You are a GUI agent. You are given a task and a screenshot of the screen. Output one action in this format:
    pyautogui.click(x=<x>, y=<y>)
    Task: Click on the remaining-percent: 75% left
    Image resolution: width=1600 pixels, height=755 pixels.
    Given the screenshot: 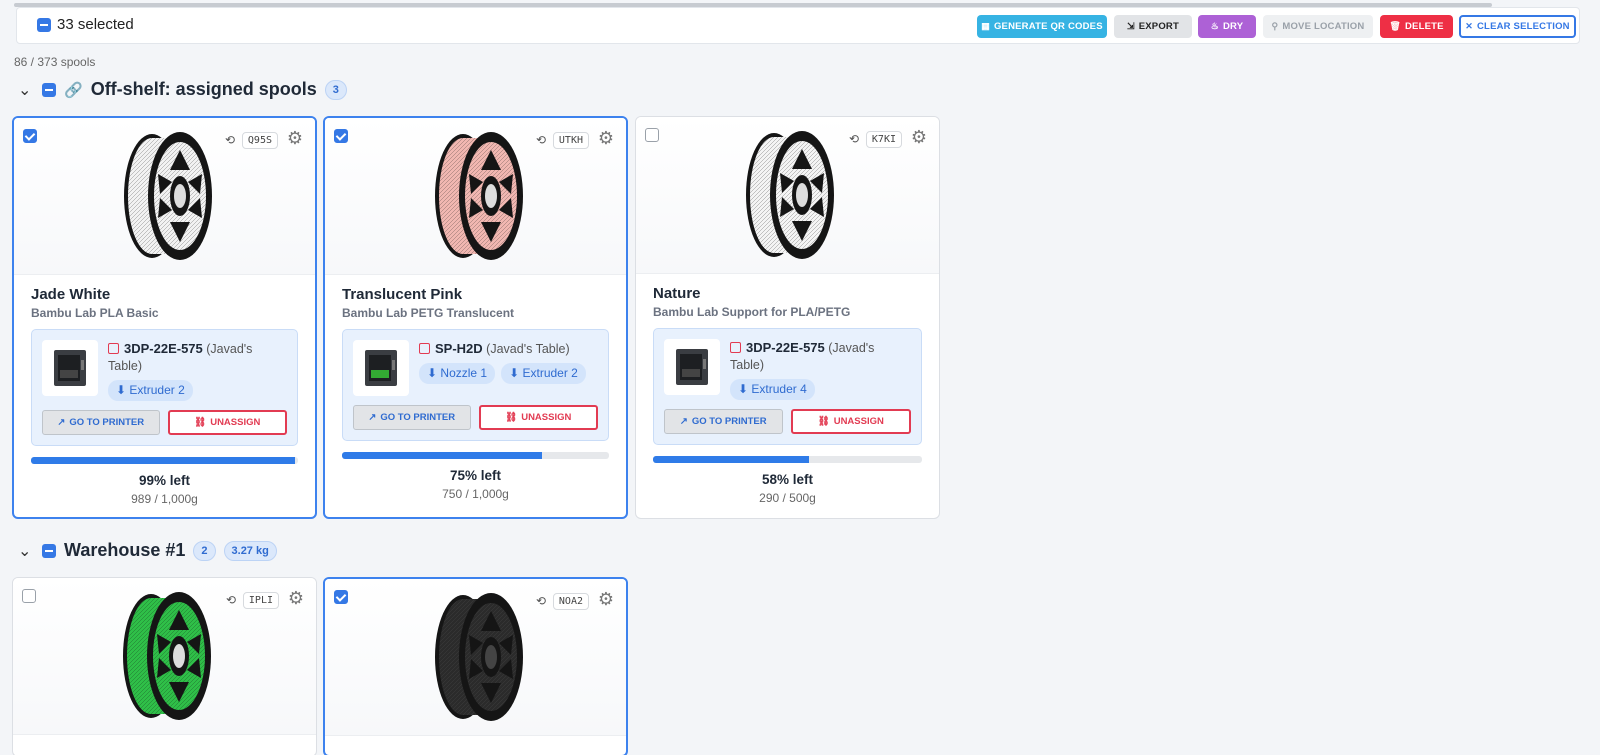 What is the action you would take?
    pyautogui.click(x=475, y=475)
    